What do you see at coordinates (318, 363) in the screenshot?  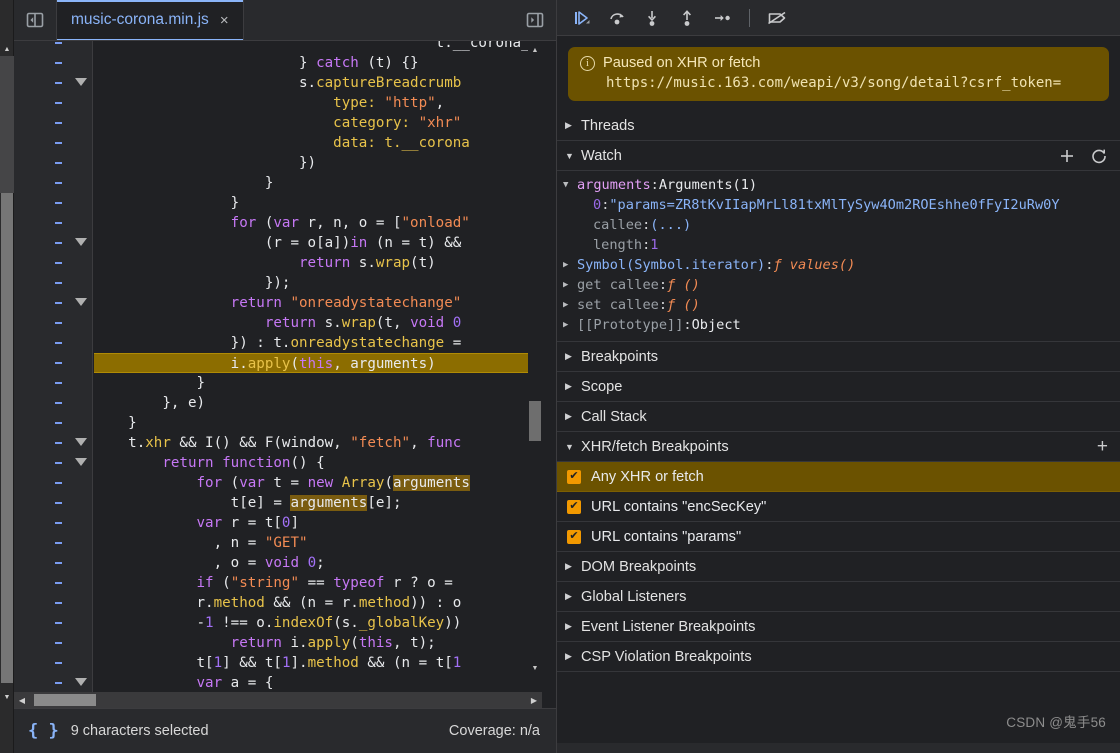 I see `execution-line: i.apply(this, arguments)` at bounding box center [318, 363].